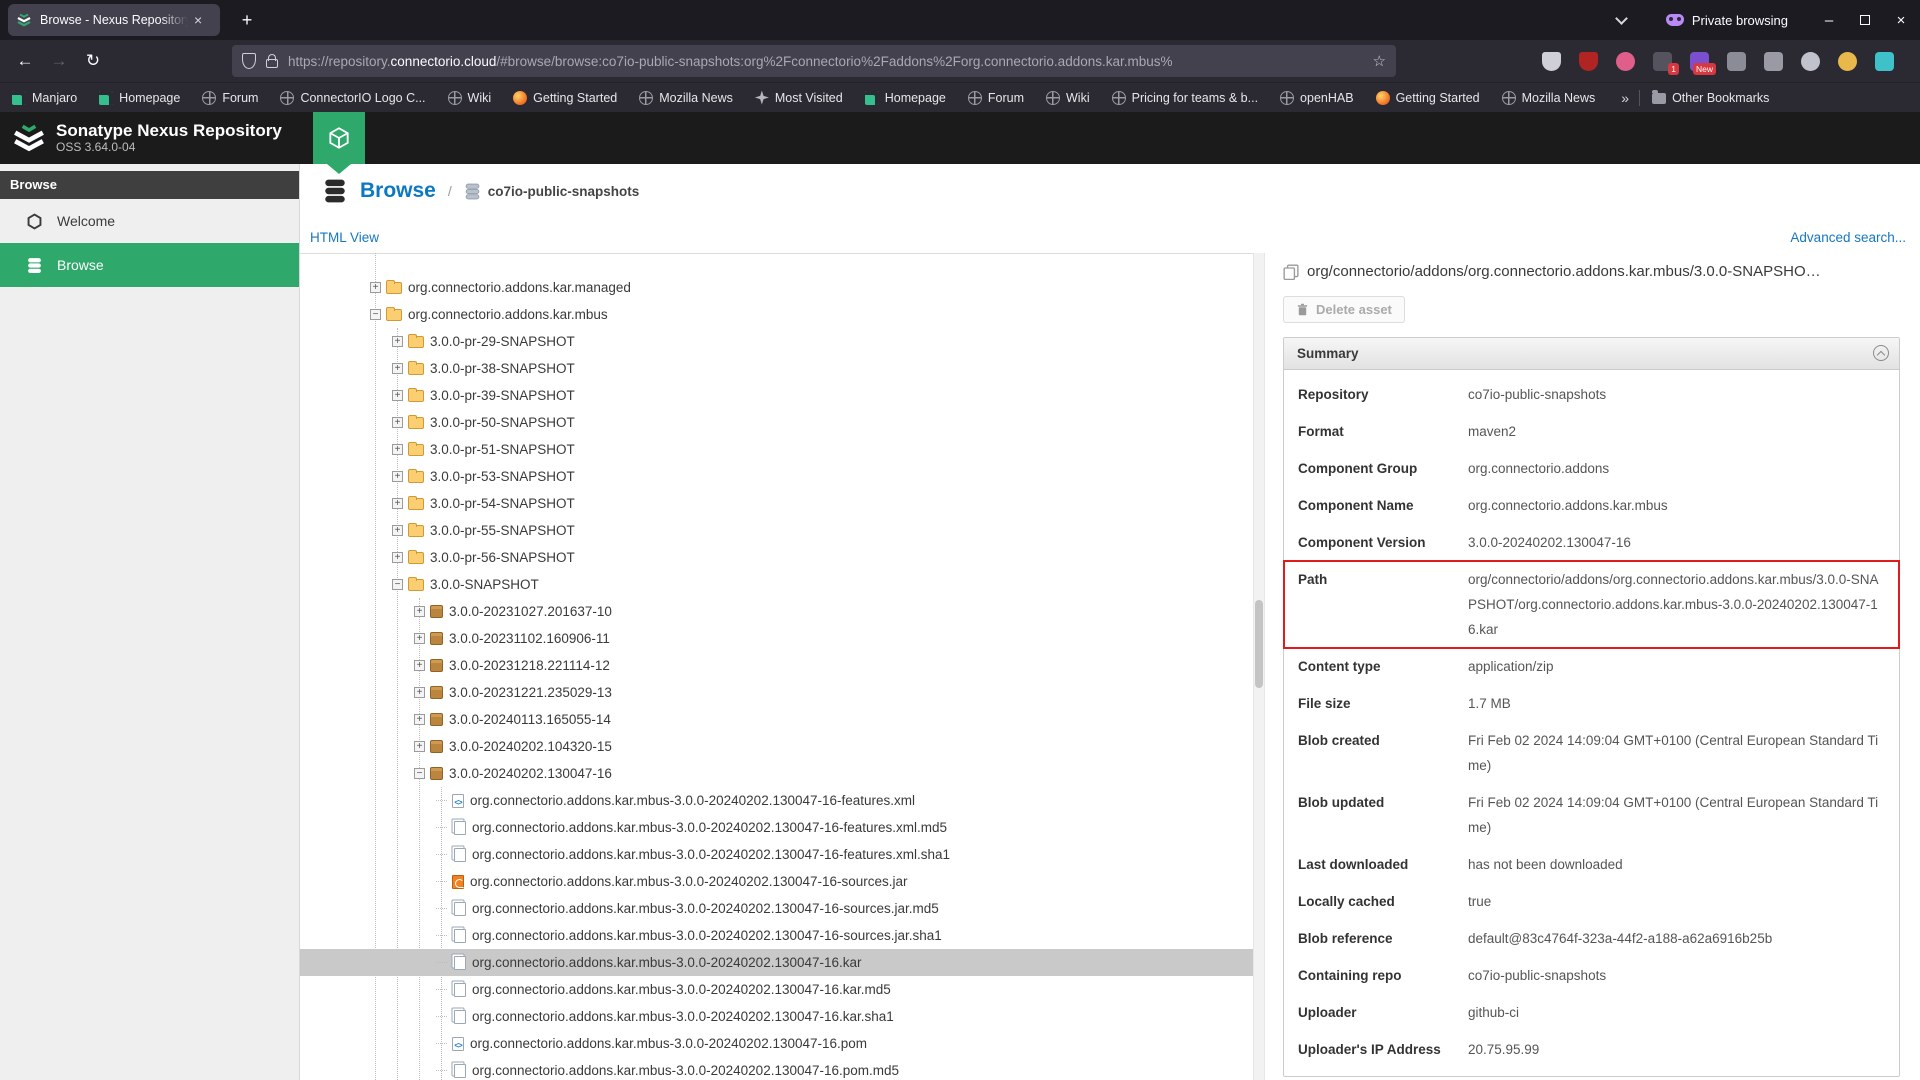  Describe the element at coordinates (1317, 97) in the screenshot. I see `bookmark-item: openHAB` at that location.